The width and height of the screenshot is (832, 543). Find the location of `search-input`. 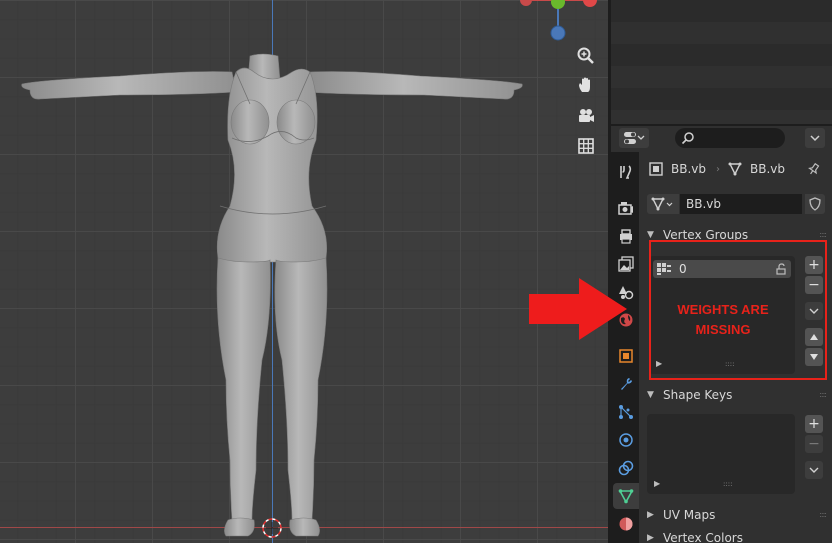

search-input is located at coordinates (730, 138).